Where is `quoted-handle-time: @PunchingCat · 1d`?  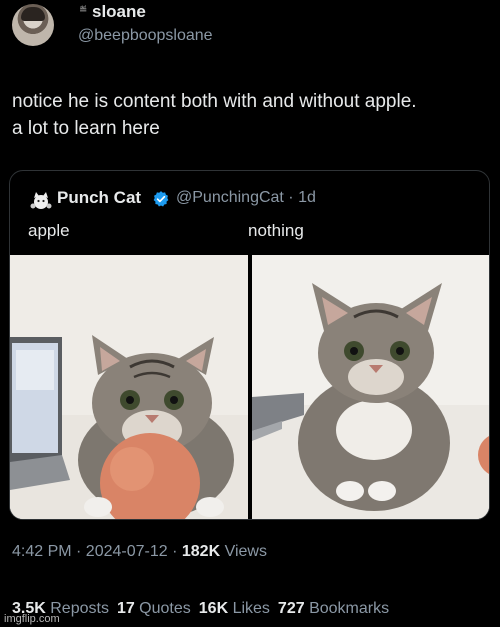
quoted-handle-time: @PunchingCat · 1d is located at coordinates (246, 198).